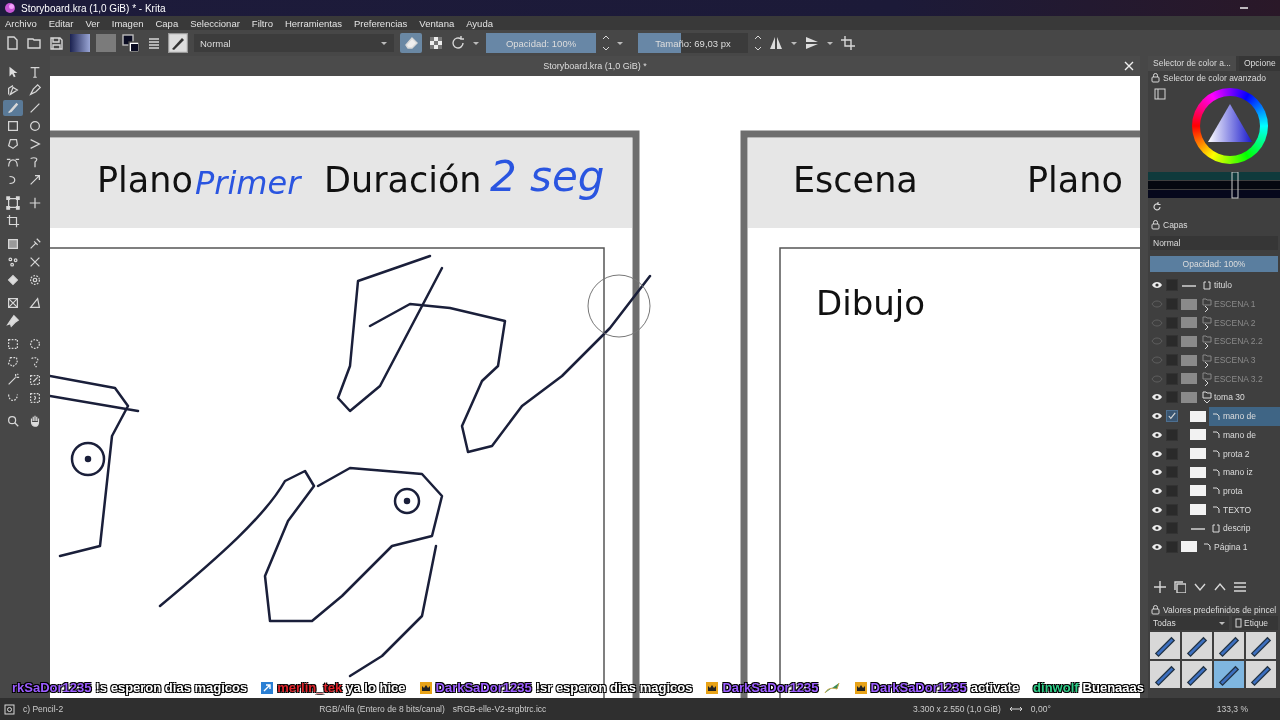 The width and height of the screenshot is (1280, 720). What do you see at coordinates (995, 687) in the screenshot?
I see `chat-message: activate` at bounding box center [995, 687].